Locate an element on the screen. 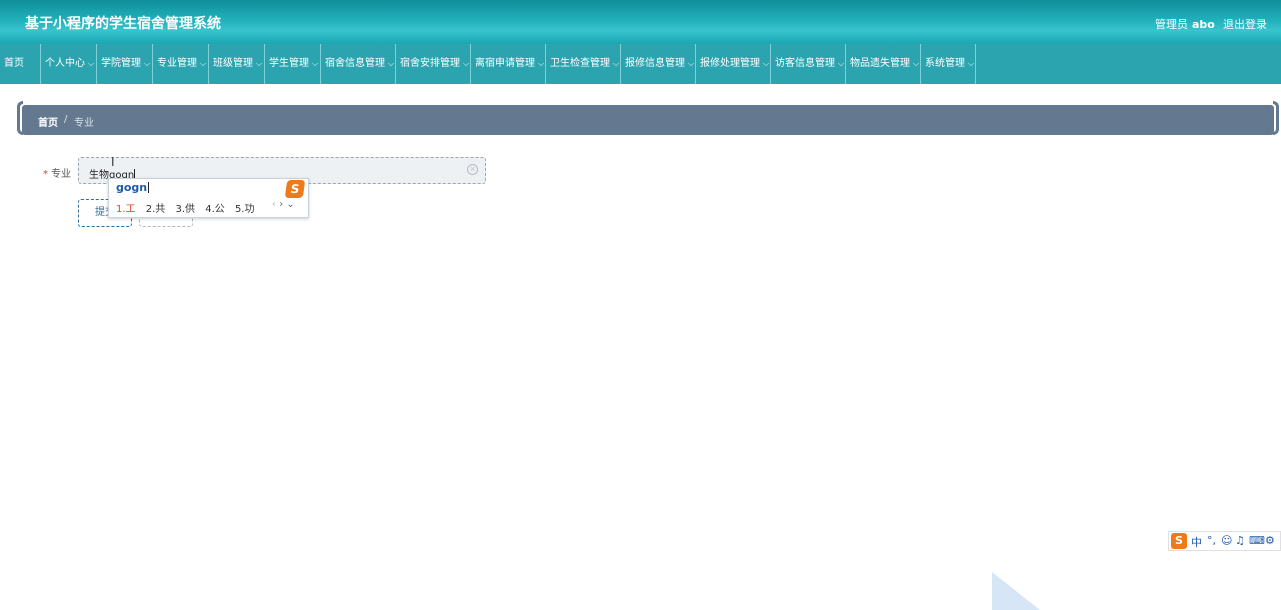  ime-candidate-list: 1.工 2.共 3.供 4.公 5.功 is located at coordinates (188, 207).